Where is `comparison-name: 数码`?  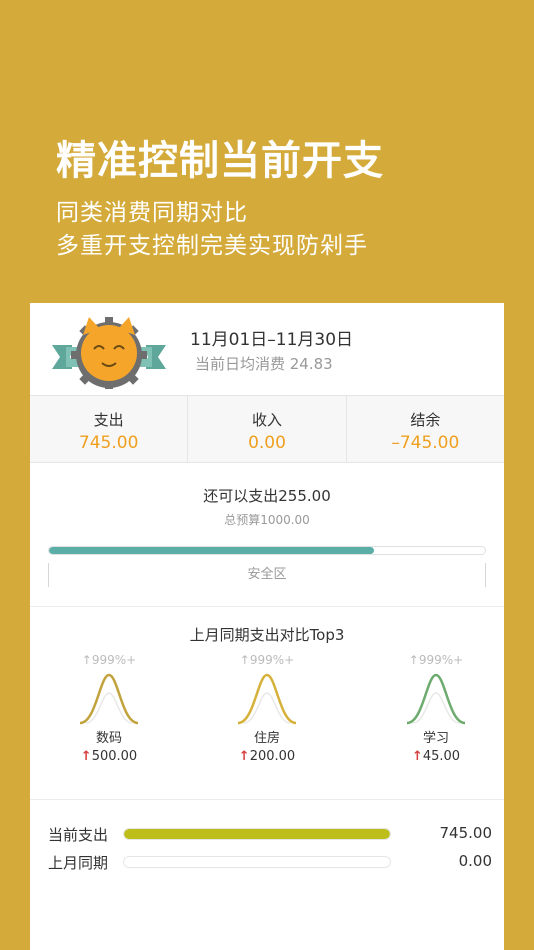 comparison-name: 数码 is located at coordinates (108, 738).